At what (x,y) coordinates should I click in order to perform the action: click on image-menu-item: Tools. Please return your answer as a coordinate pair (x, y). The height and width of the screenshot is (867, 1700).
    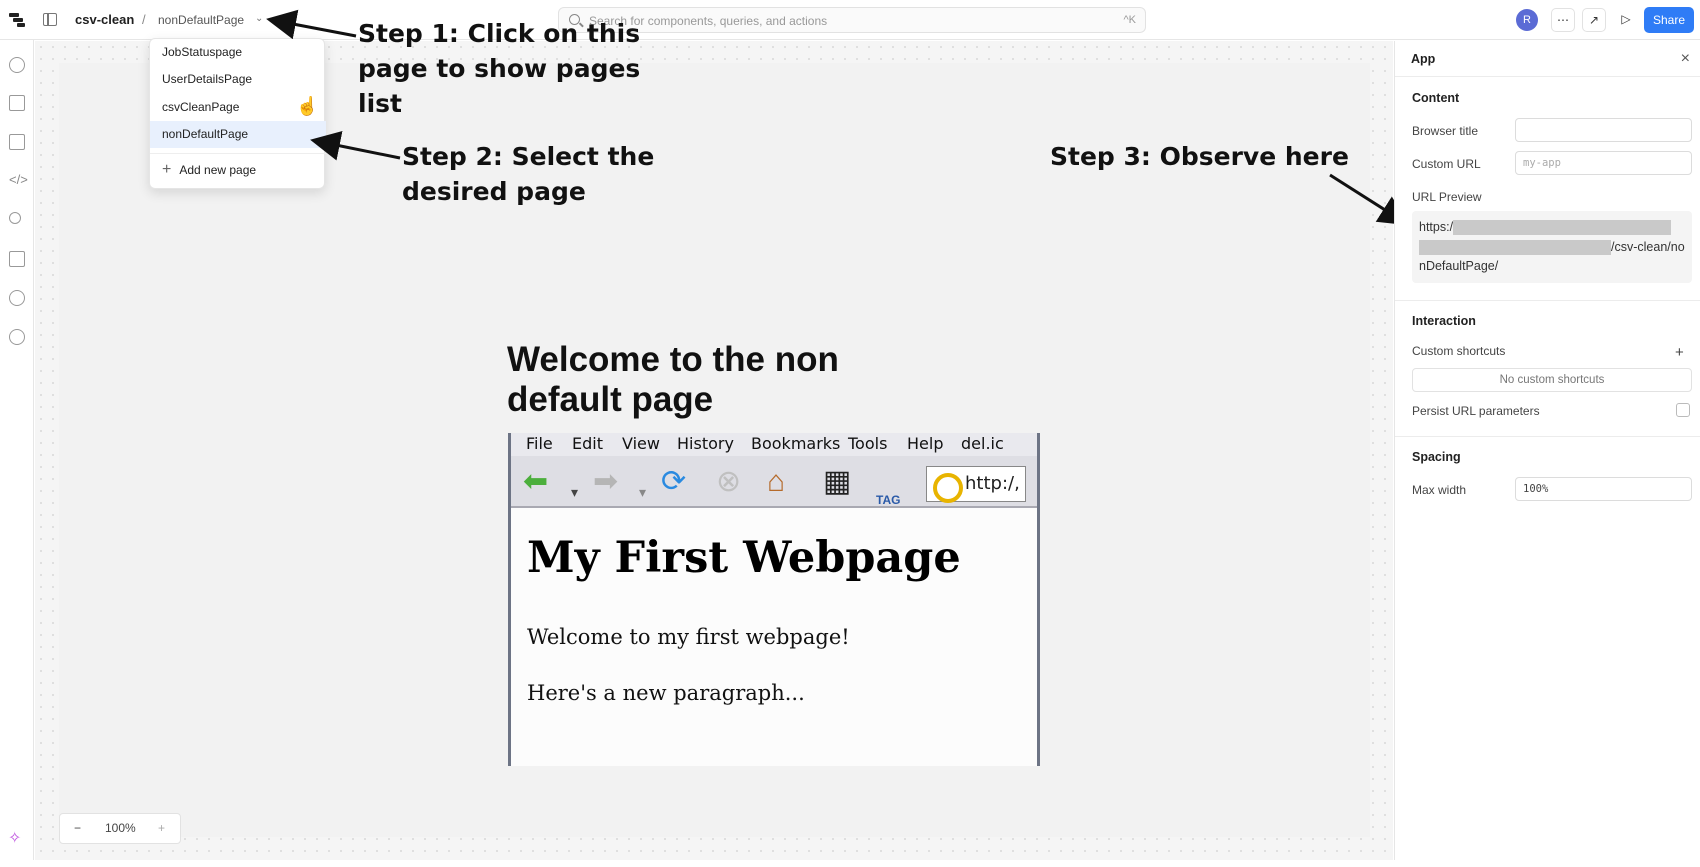
    Looking at the image, I should click on (868, 443).